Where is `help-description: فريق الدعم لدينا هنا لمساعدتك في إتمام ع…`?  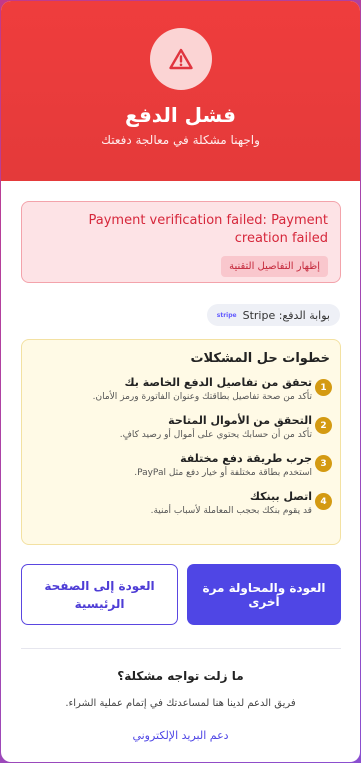 help-description: فريق الدعم لدينا هنا لمساعدتك في إتمام ع… is located at coordinates (180, 703).